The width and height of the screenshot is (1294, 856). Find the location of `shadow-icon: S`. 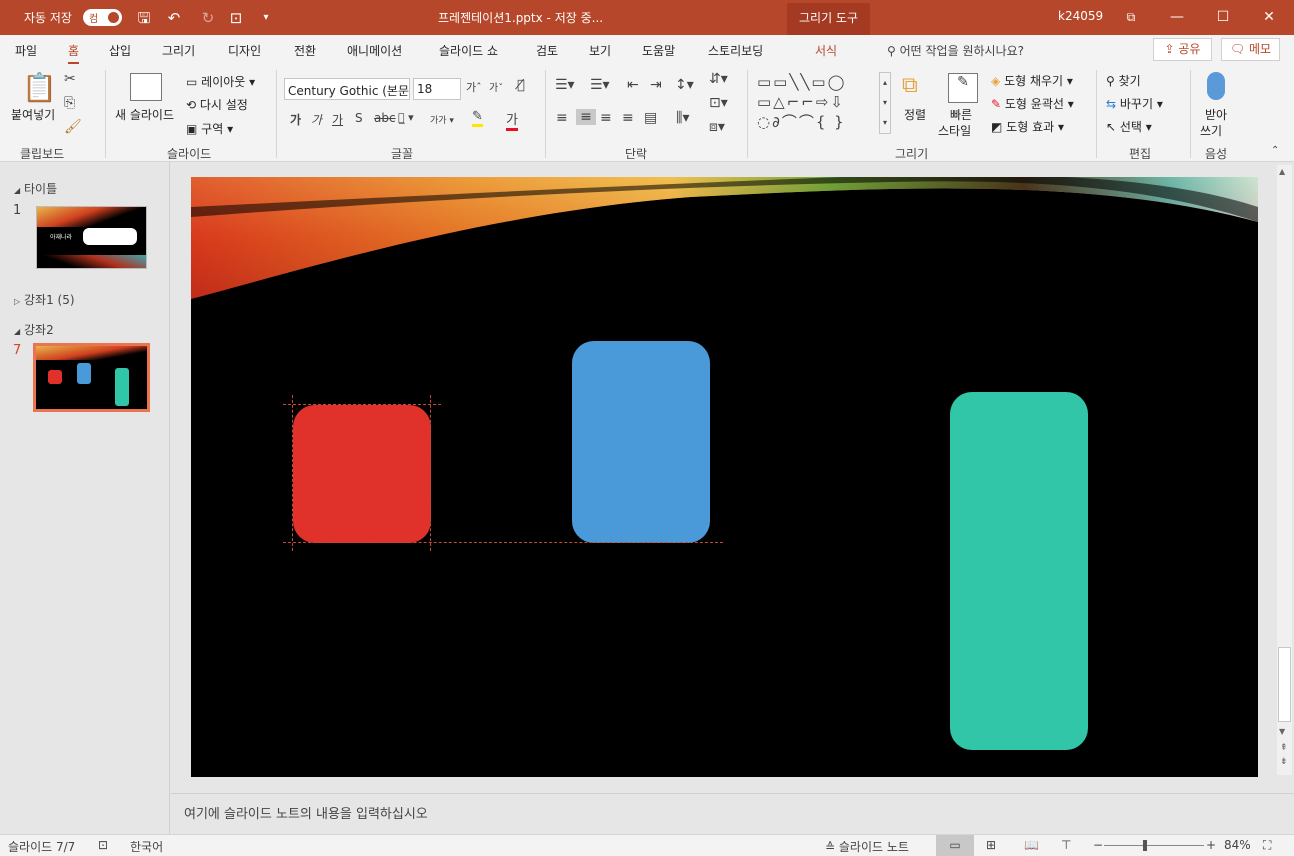

shadow-icon: S is located at coordinates (359, 118).